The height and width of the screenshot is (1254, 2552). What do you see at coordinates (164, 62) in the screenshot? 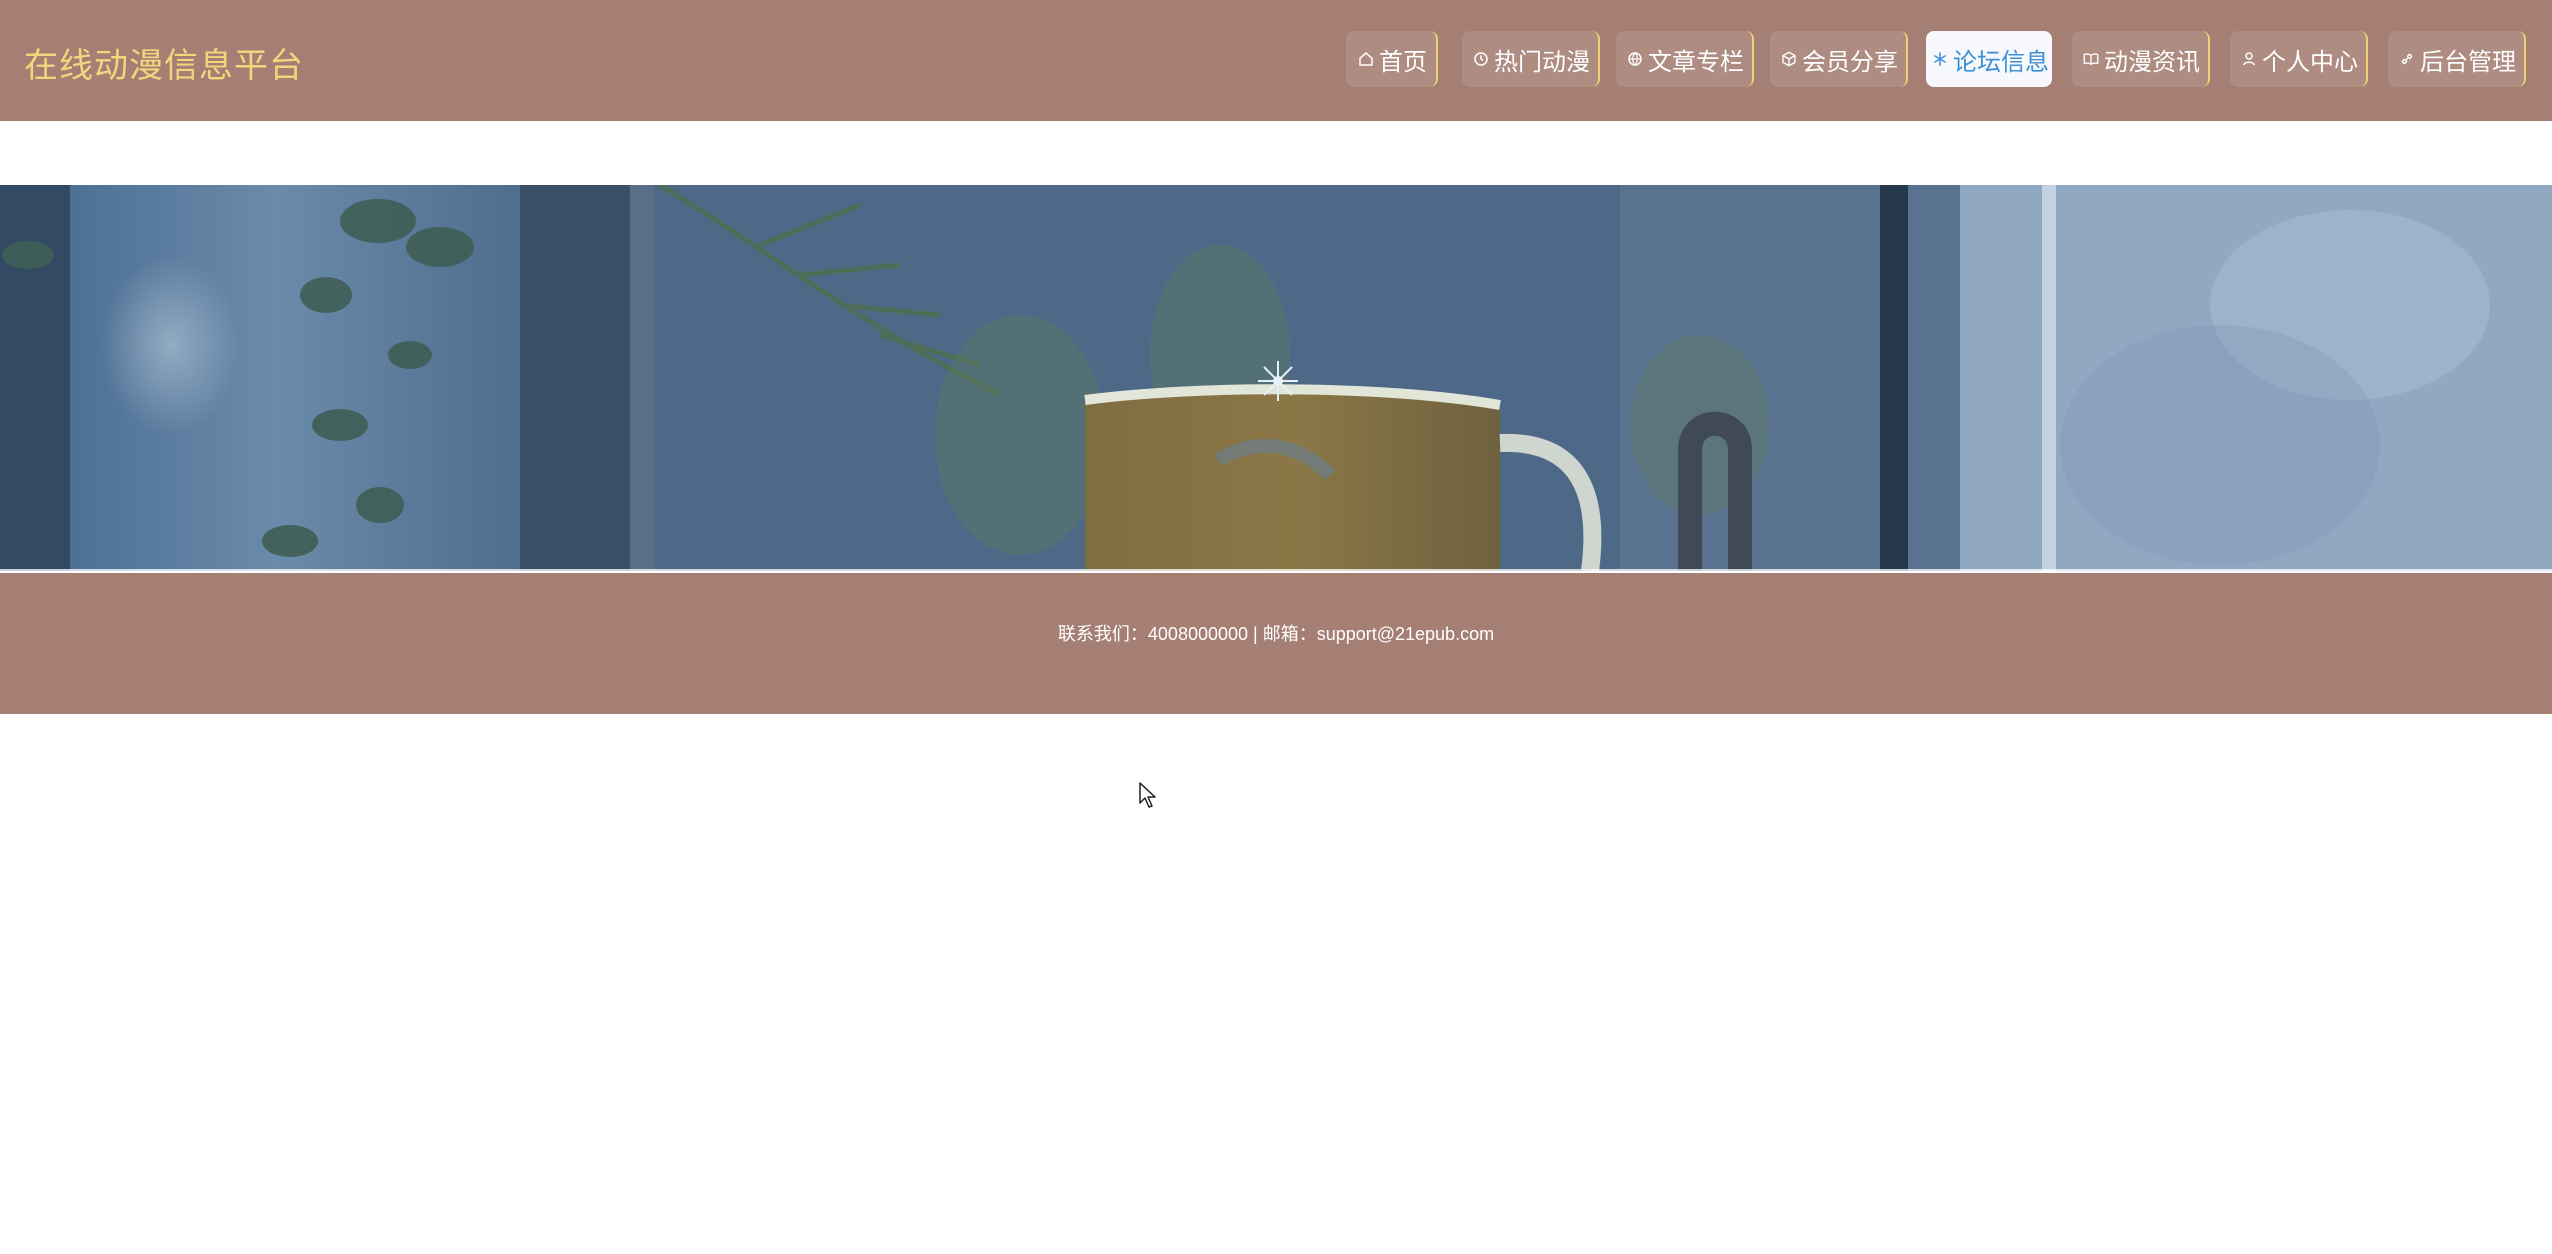
I see `site-title: 在线动漫信息平台` at bounding box center [164, 62].